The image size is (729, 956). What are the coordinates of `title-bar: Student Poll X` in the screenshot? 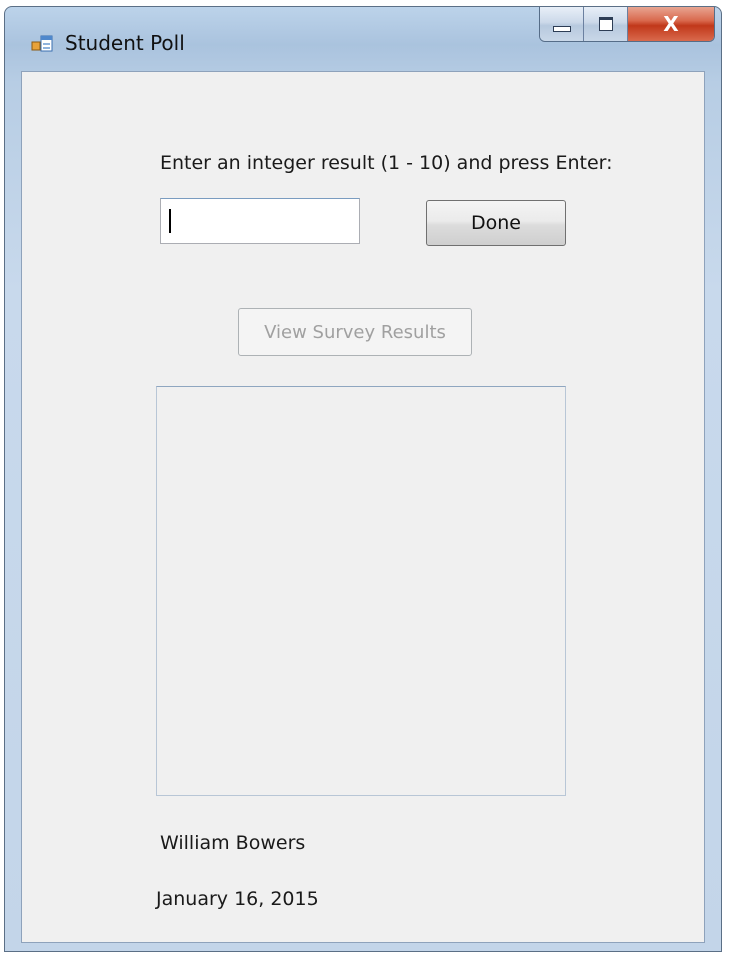 It's located at (363, 36).